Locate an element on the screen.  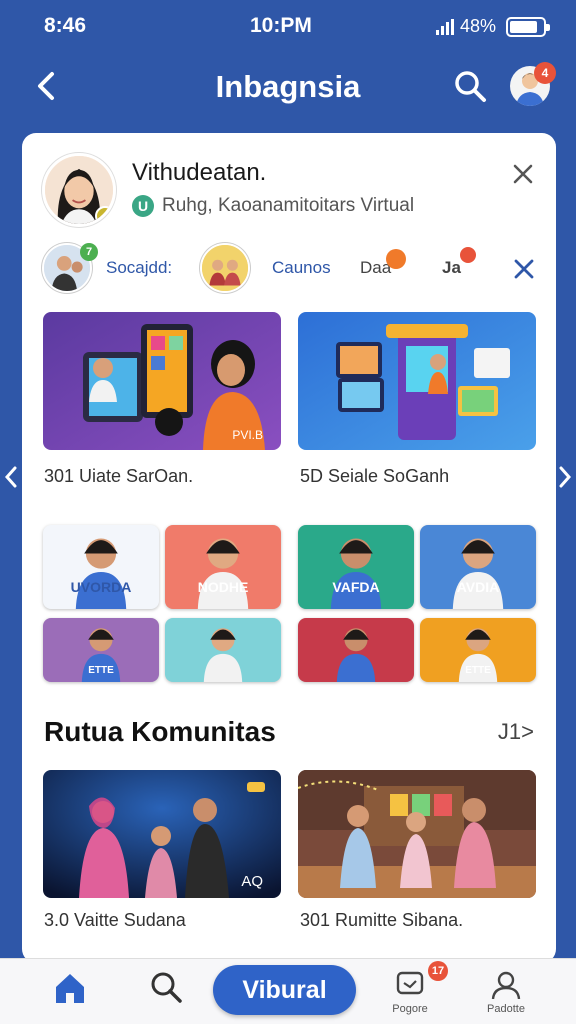
music-badge-icon is located at coordinates (468, 255).